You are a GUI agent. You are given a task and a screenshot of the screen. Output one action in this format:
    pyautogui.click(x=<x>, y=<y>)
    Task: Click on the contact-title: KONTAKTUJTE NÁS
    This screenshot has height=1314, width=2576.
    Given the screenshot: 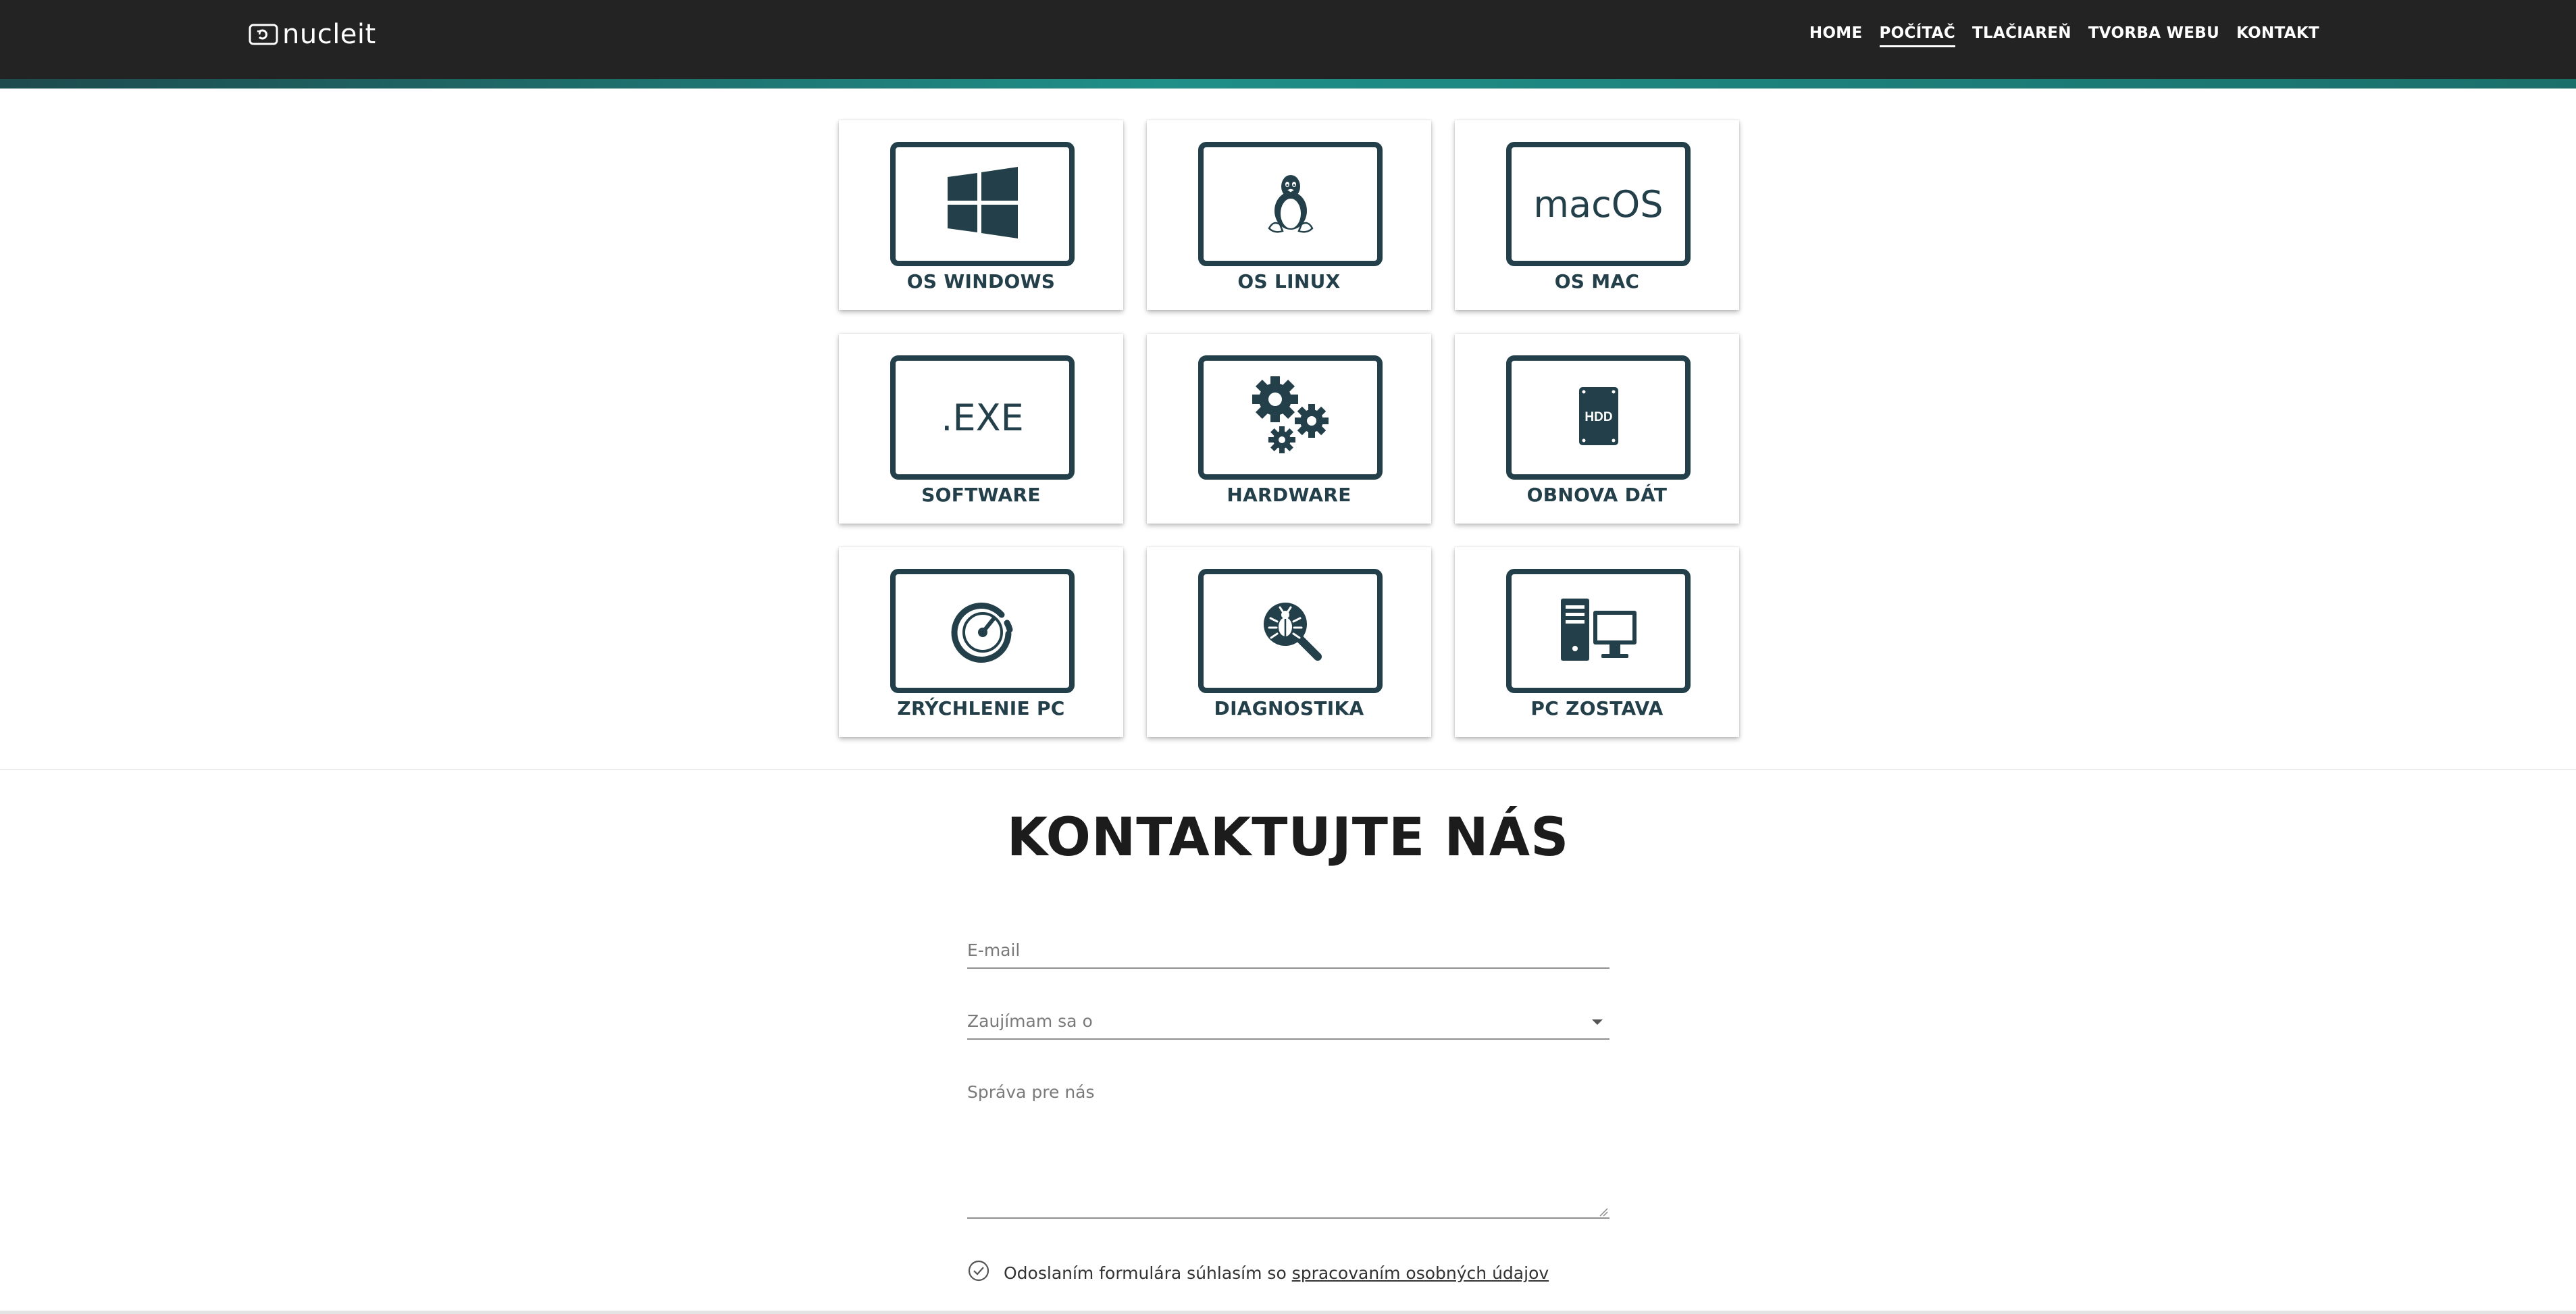 What is the action you would take?
    pyautogui.click(x=1288, y=837)
    